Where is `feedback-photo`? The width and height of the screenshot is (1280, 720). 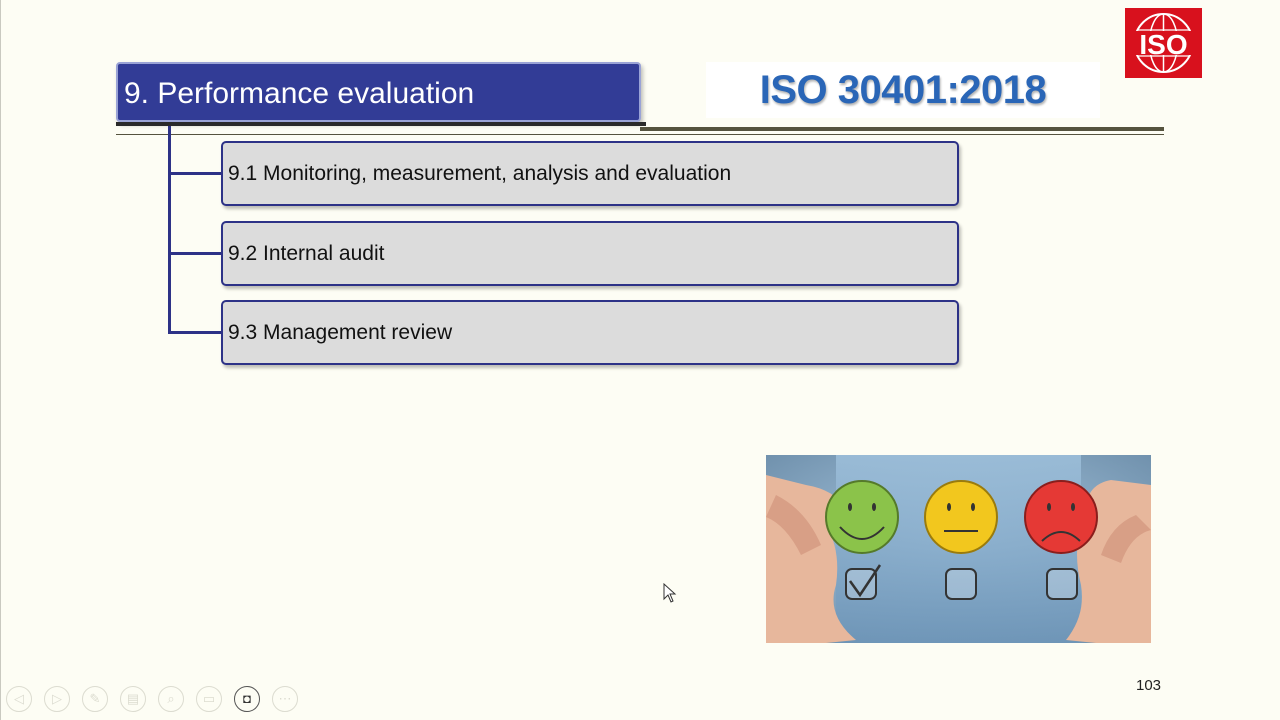
feedback-photo is located at coordinates (958, 549).